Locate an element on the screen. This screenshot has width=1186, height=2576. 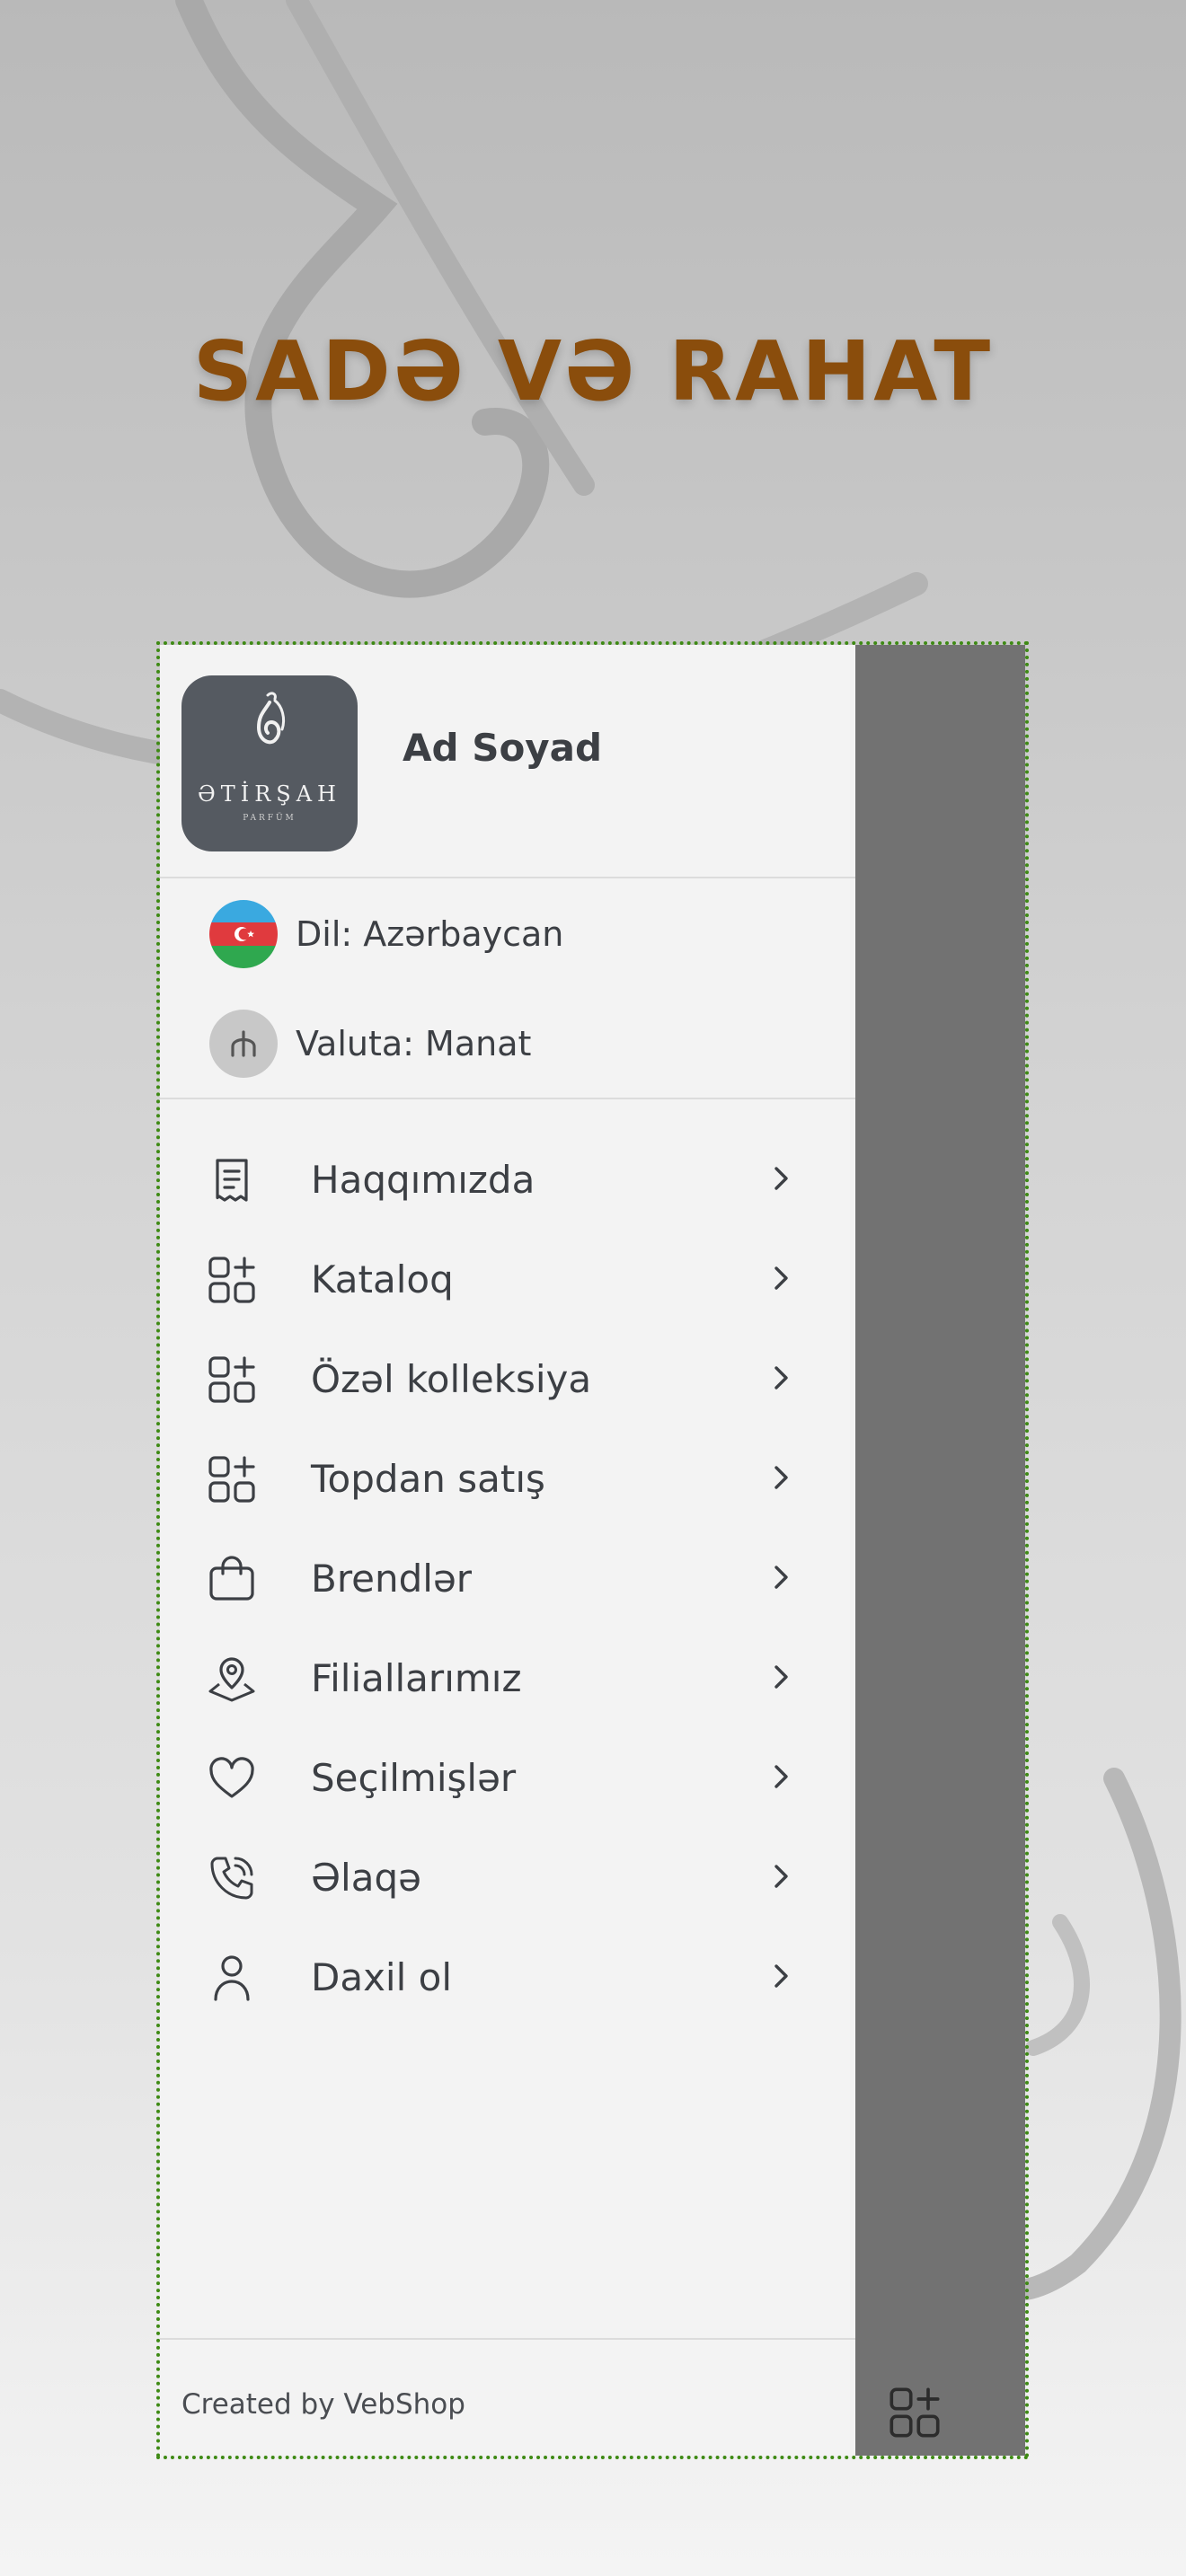
settings-section: Dil: Azərbaycan Valuta: Manat is located at coordinates (508, 989).